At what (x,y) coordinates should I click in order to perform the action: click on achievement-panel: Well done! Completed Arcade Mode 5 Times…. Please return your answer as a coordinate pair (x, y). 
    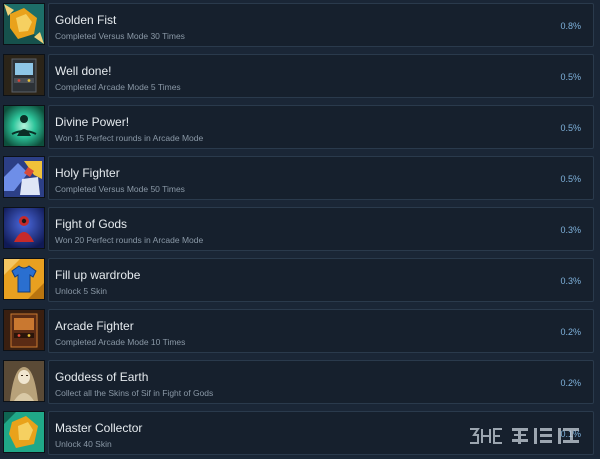
    Looking at the image, I should click on (321, 76).